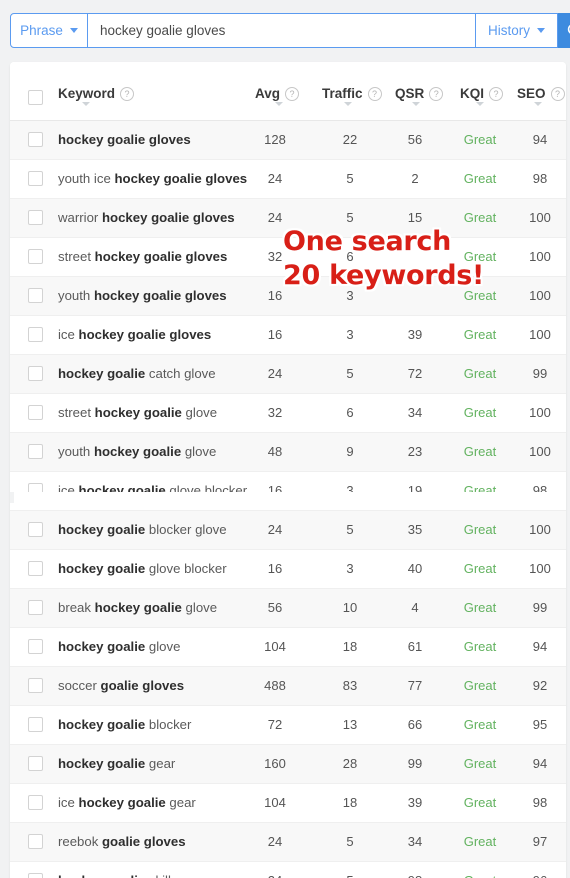  I want to click on keyword-cell: hockey goalie glove blocker, so click(142, 569).